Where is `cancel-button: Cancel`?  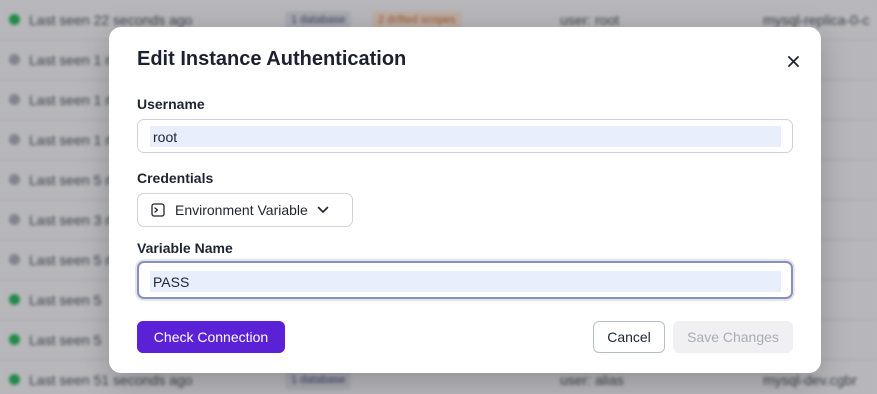 cancel-button: Cancel is located at coordinates (629, 337).